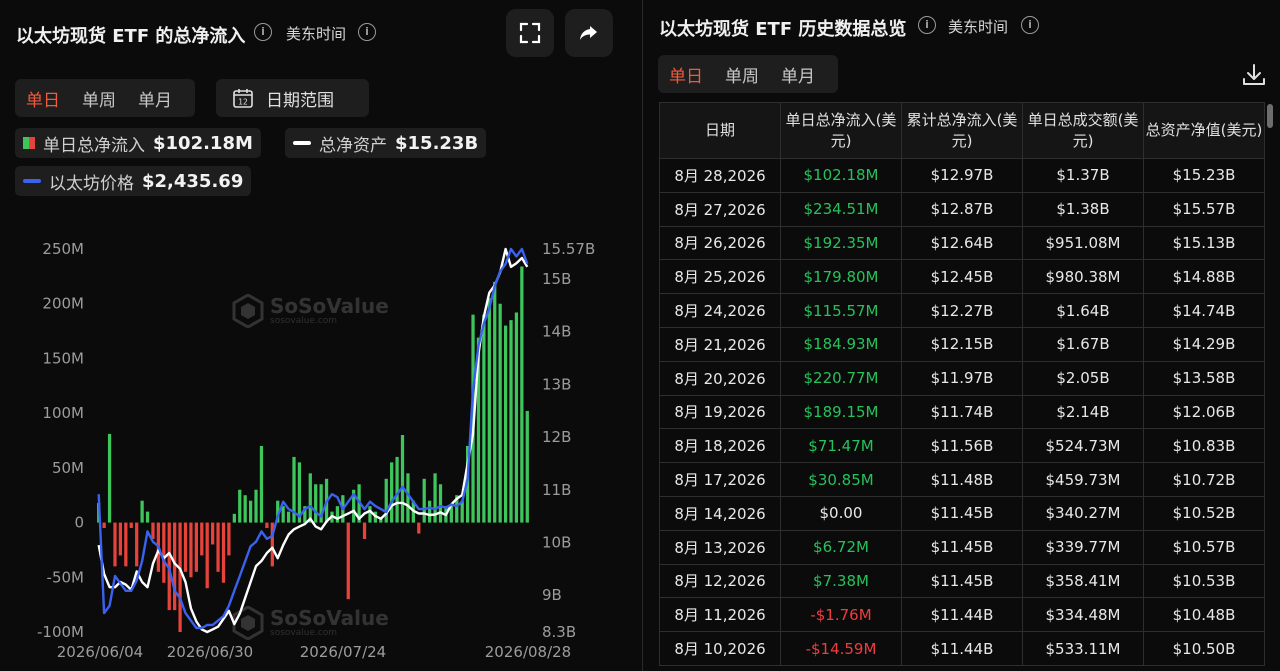 Image resolution: width=1280 pixels, height=671 pixels. I want to click on cell-date: 8月 17,2026, so click(720, 479).